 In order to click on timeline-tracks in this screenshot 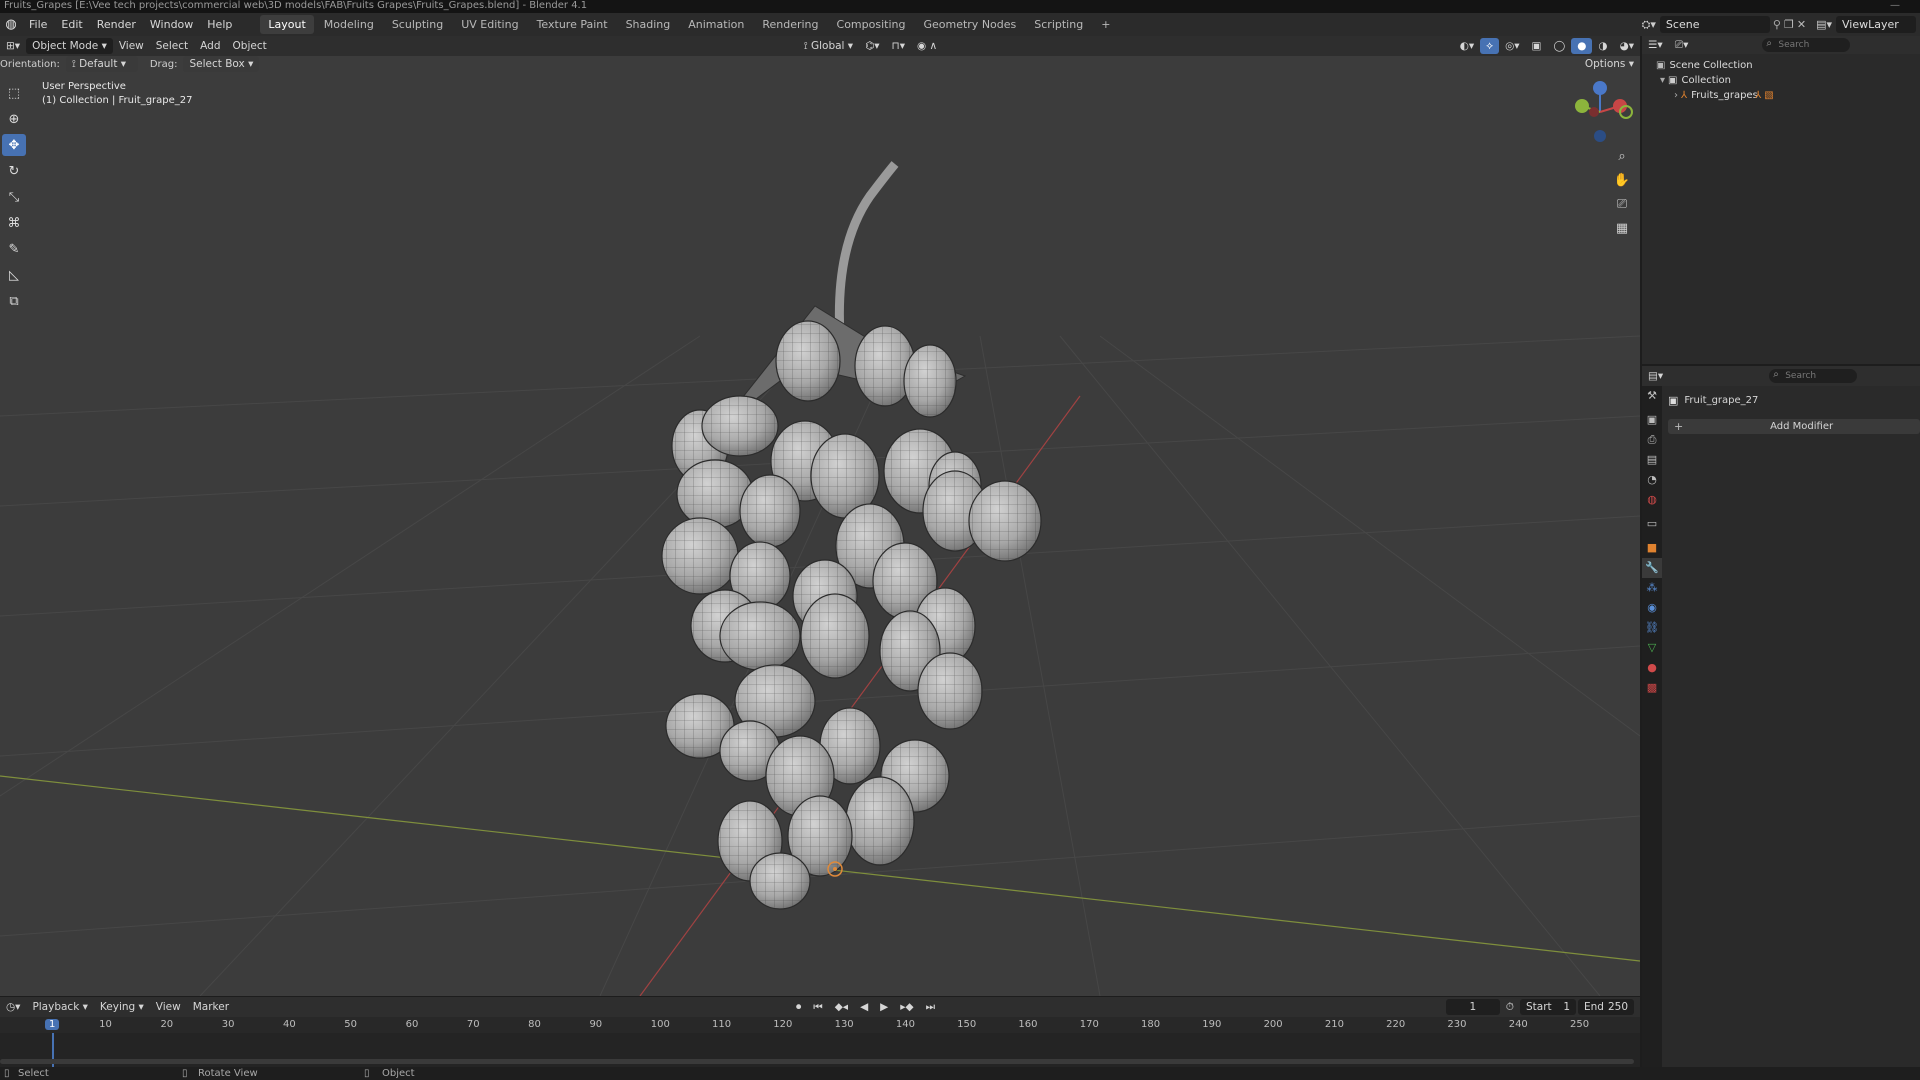, I will do `click(820, 1050)`.